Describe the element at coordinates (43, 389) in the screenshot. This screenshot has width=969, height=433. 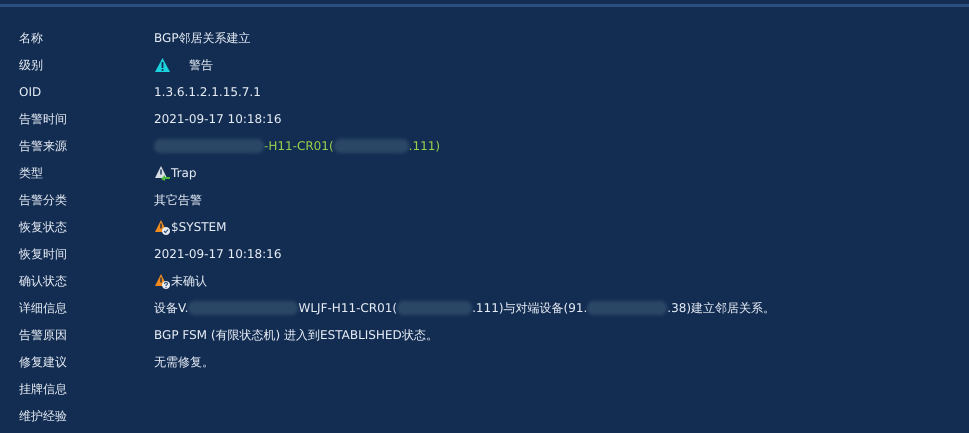
I see `field-label: 挂牌信息` at that location.